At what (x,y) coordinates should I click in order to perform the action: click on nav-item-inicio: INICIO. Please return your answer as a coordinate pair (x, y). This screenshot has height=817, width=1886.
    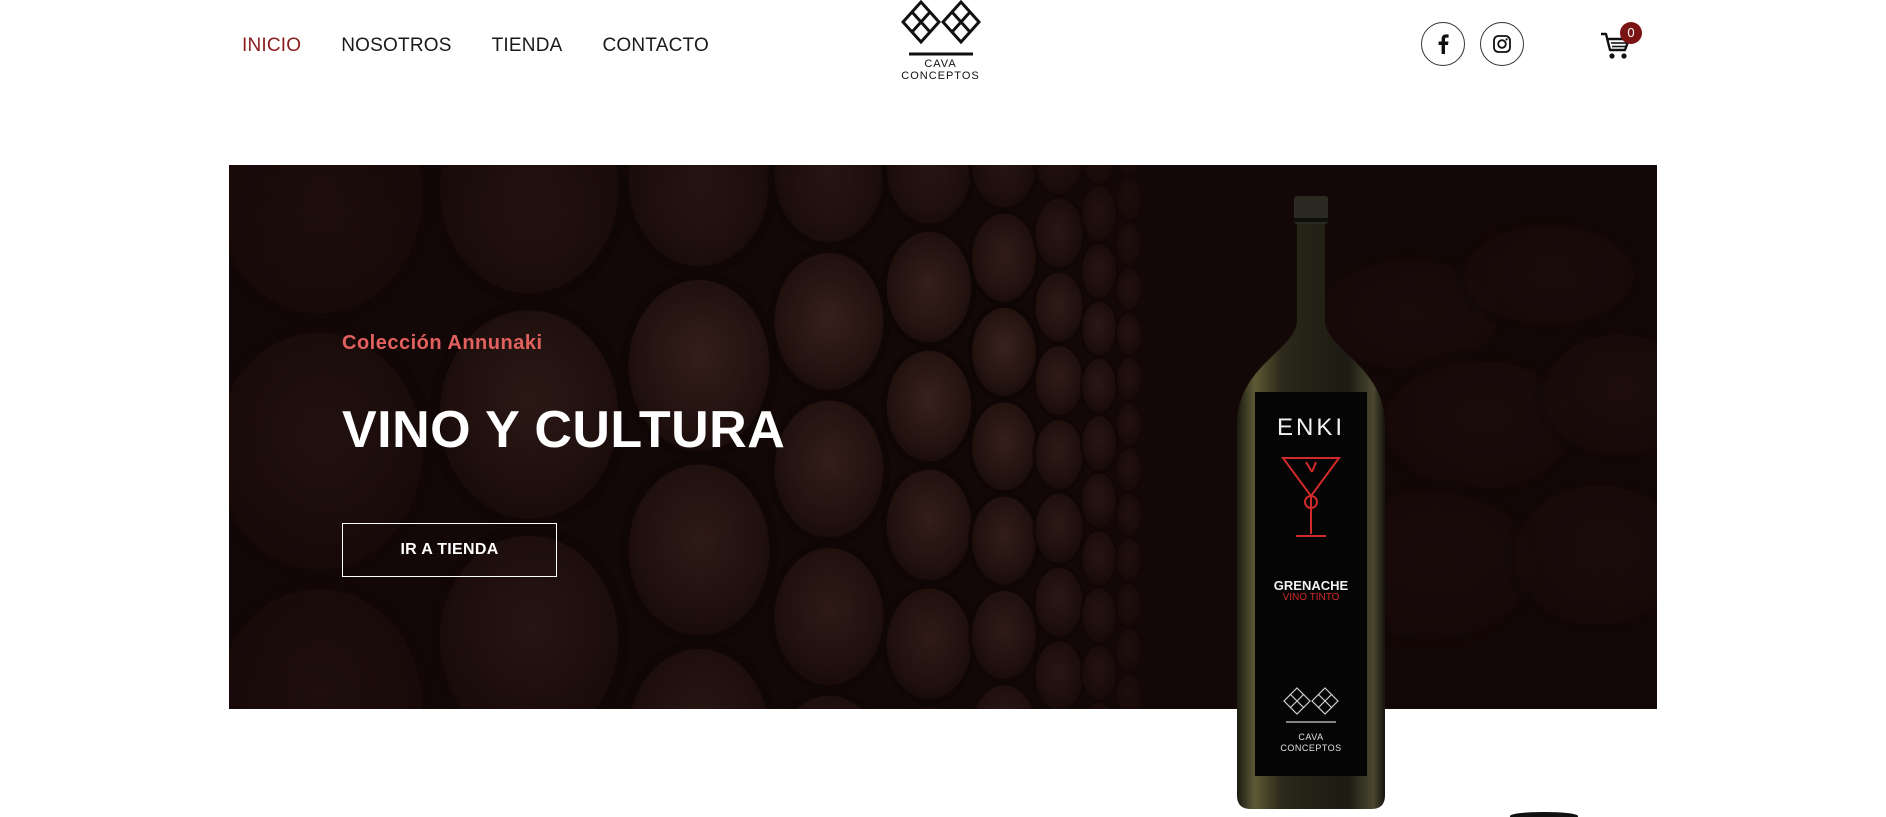
    Looking at the image, I should click on (271, 46).